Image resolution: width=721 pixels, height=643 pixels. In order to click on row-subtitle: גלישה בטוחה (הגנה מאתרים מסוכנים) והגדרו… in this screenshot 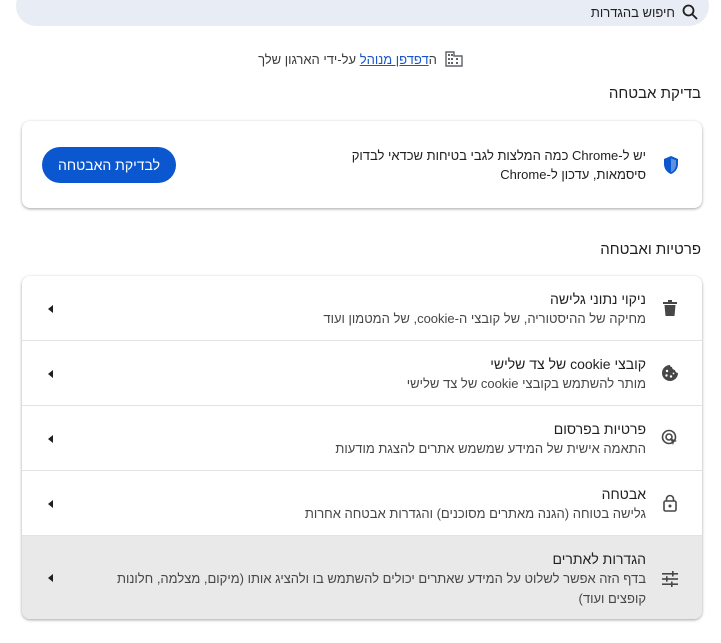, I will do `click(475, 513)`.